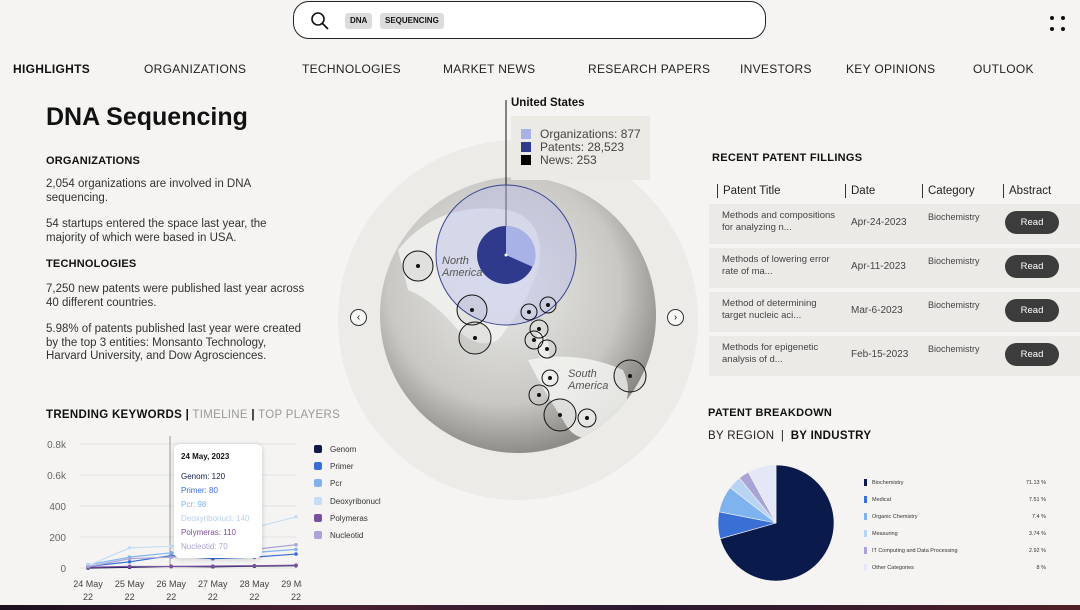 The image size is (1080, 610). Describe the element at coordinates (770, 413) in the screenshot. I see `patent-breakdown-heading: PATENT BREAKDOWN` at that location.